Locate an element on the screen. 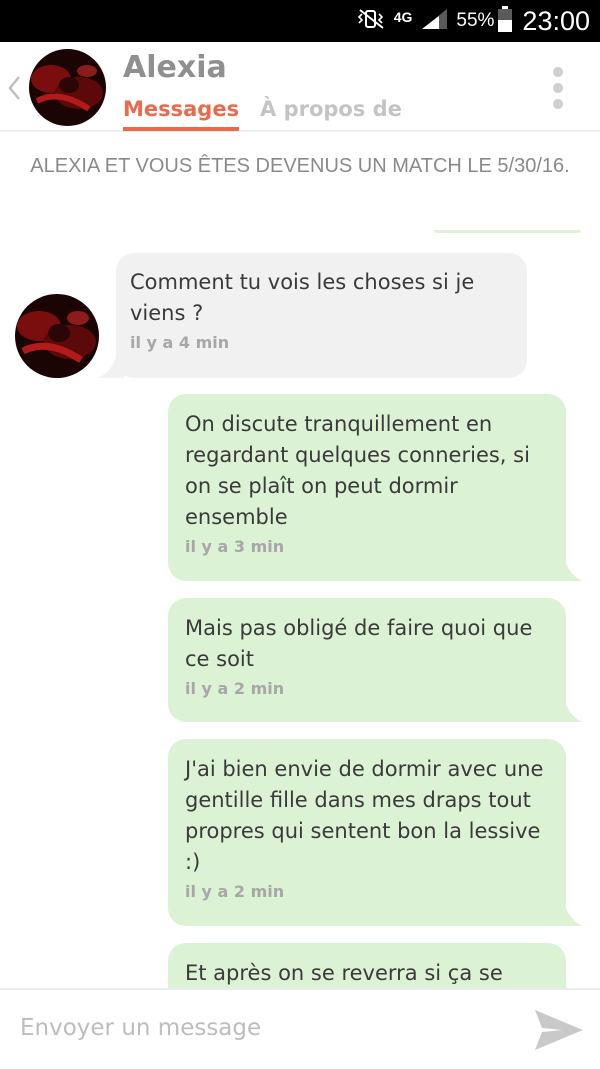 This screenshot has width=600, height=1069. message-text: Comment tu vois les choses si je viens ? is located at coordinates (302, 297).